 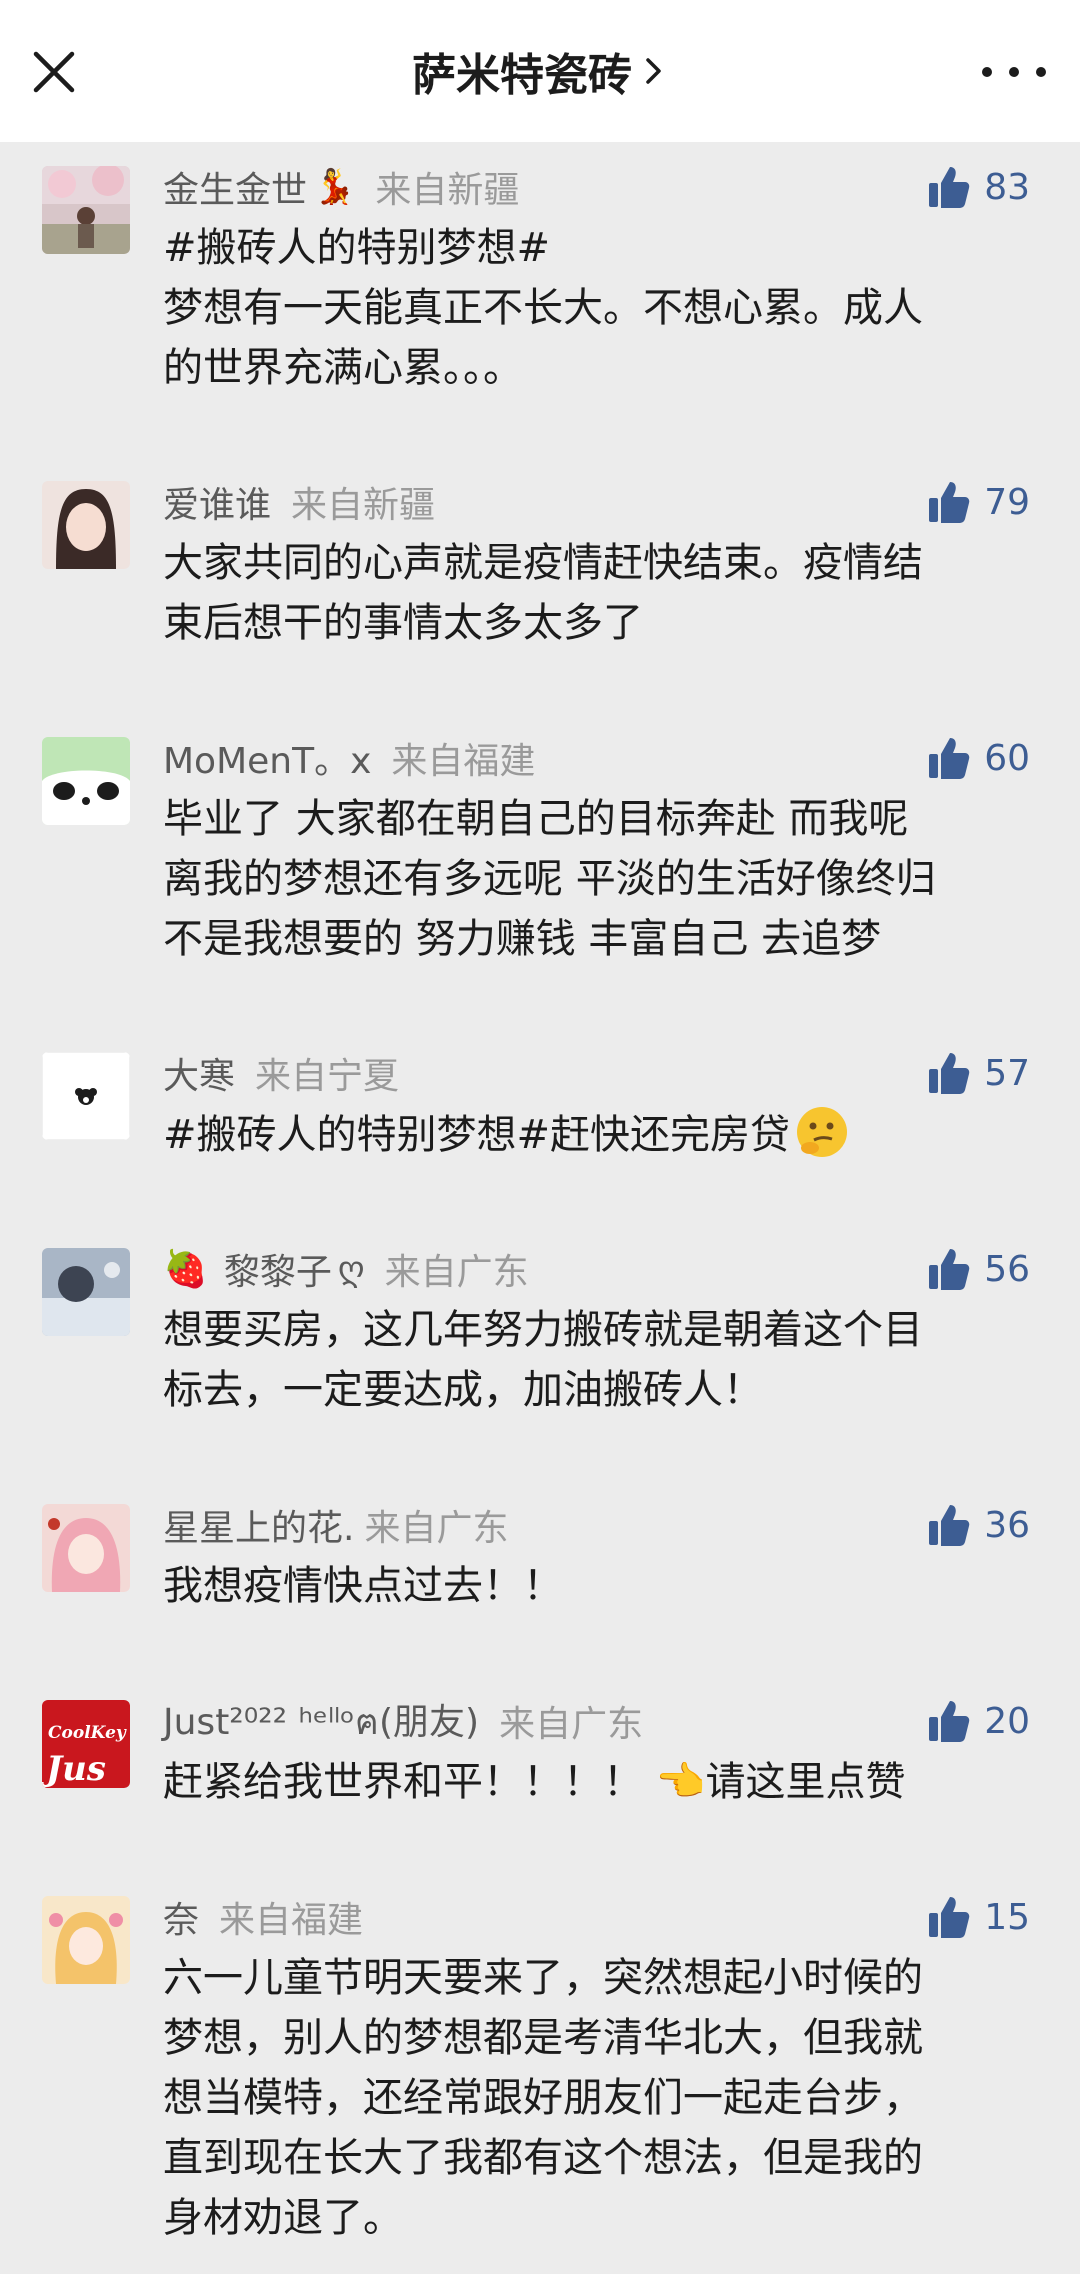 I want to click on comment-line: 梦想，别人的梦想都是考清华北大，但我就, so click(x=543, y=2038).